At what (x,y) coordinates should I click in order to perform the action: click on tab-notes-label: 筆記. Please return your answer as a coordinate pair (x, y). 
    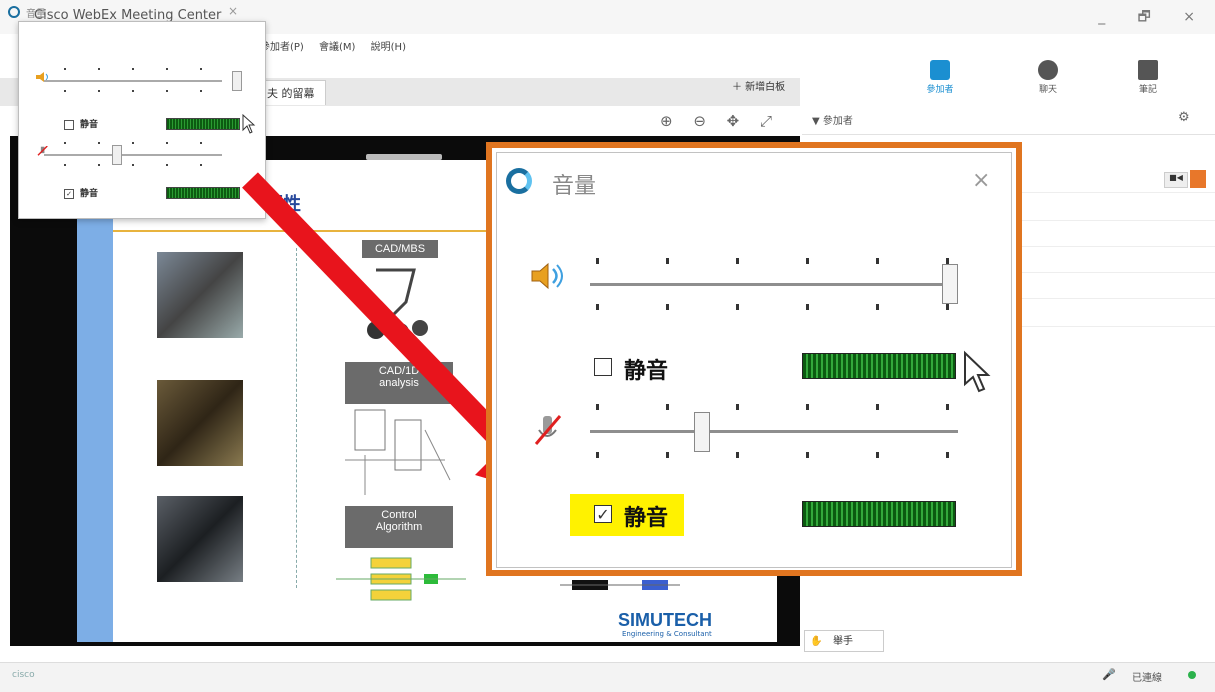
    Looking at the image, I should click on (1147, 90).